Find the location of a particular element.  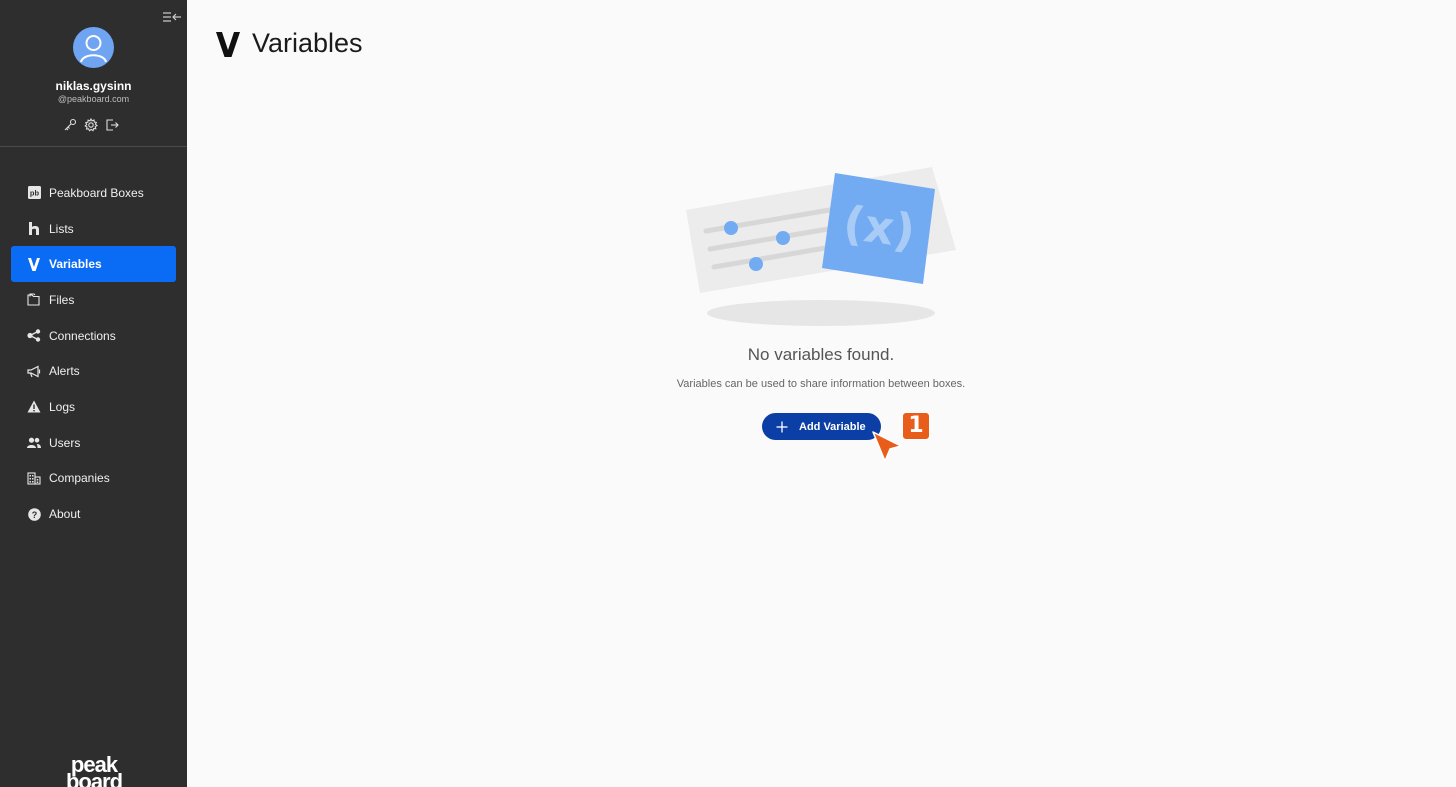

sidebar-item-logs: Logs is located at coordinates (93, 407).